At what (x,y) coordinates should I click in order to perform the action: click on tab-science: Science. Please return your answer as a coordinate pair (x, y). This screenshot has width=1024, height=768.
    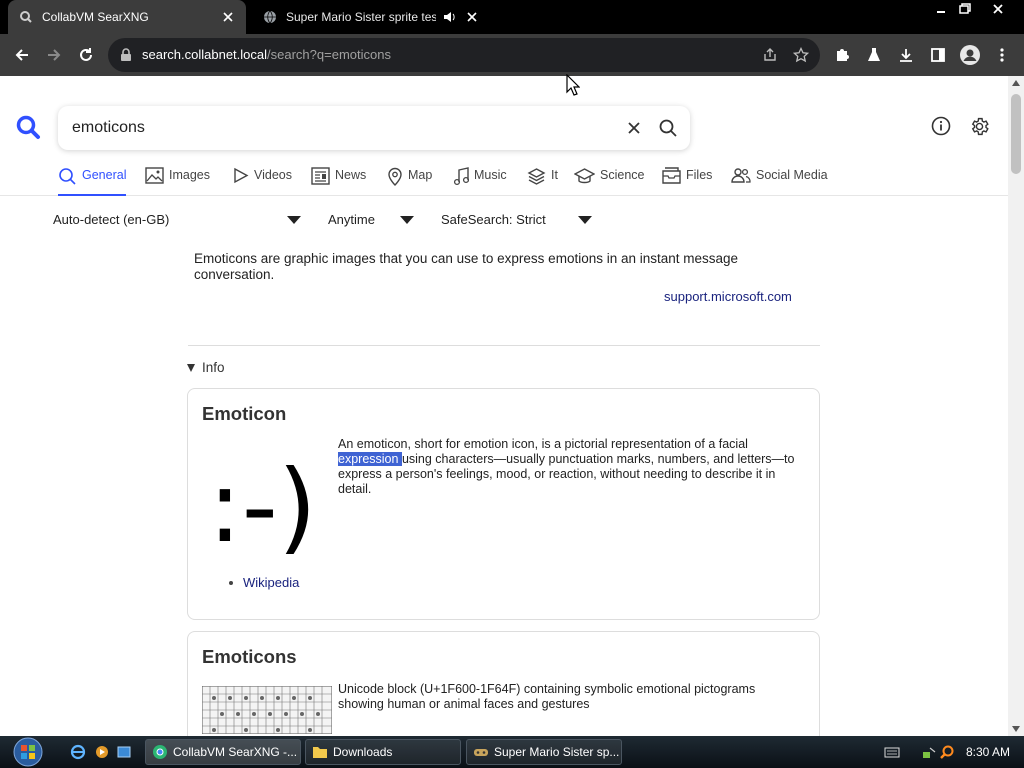
    Looking at the image, I should click on (609, 181).